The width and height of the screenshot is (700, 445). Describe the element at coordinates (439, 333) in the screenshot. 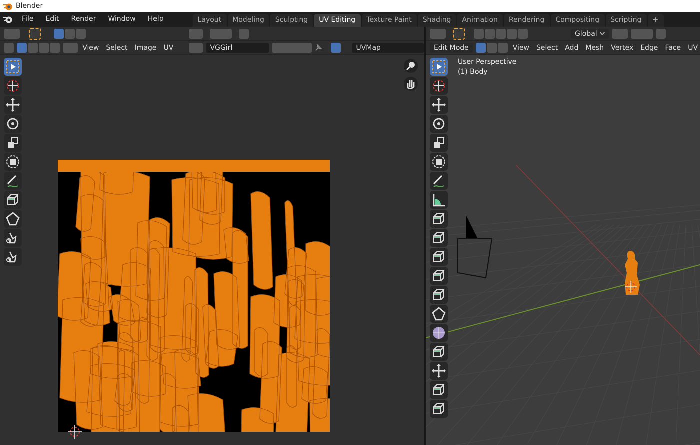

I see `sphere-tool-icon` at that location.